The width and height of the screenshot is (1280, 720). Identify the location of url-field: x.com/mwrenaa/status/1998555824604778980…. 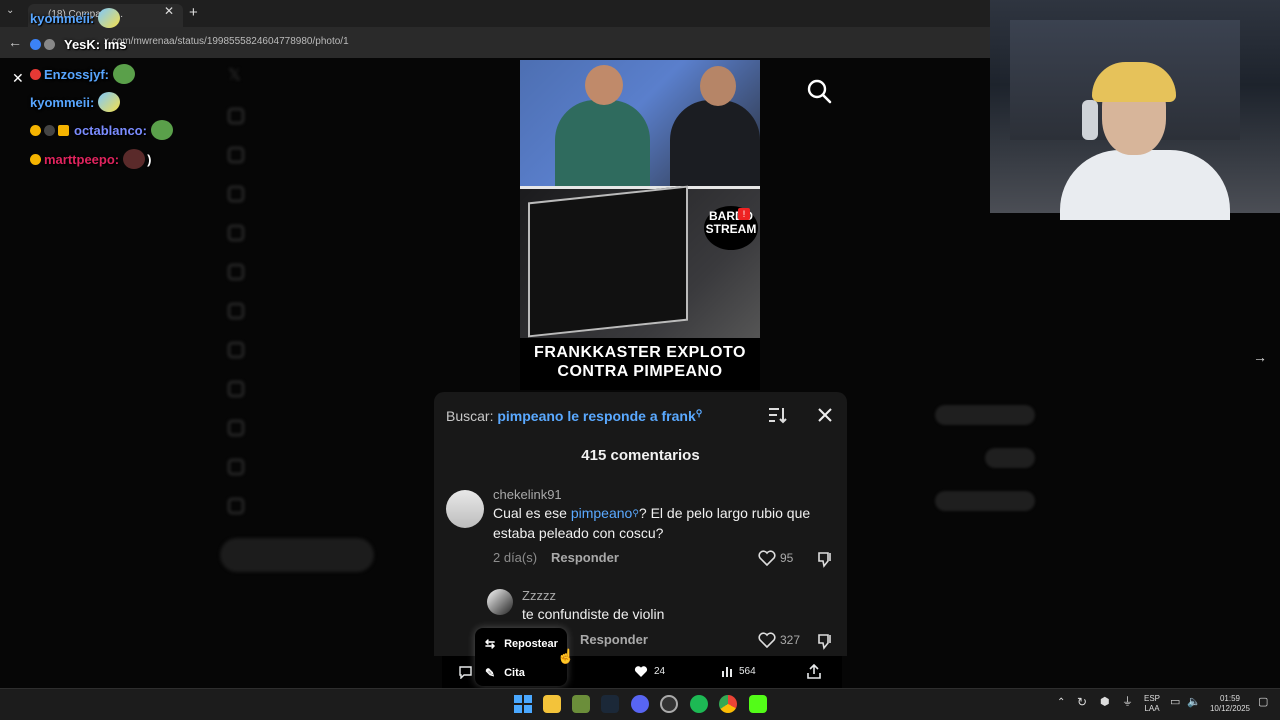
(290, 43).